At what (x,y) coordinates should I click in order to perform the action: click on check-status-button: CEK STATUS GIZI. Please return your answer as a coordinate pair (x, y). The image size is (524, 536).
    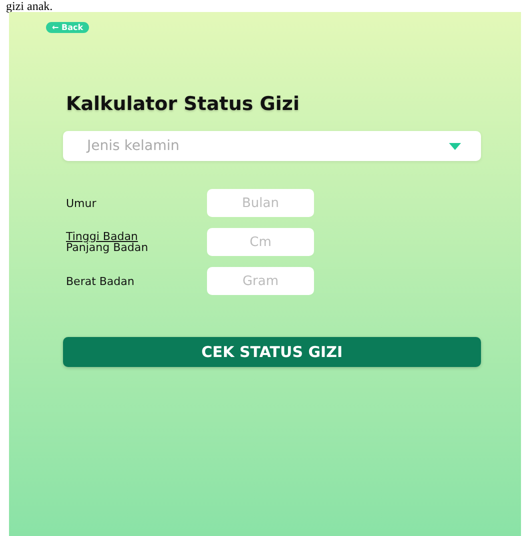
    Looking at the image, I should click on (272, 352).